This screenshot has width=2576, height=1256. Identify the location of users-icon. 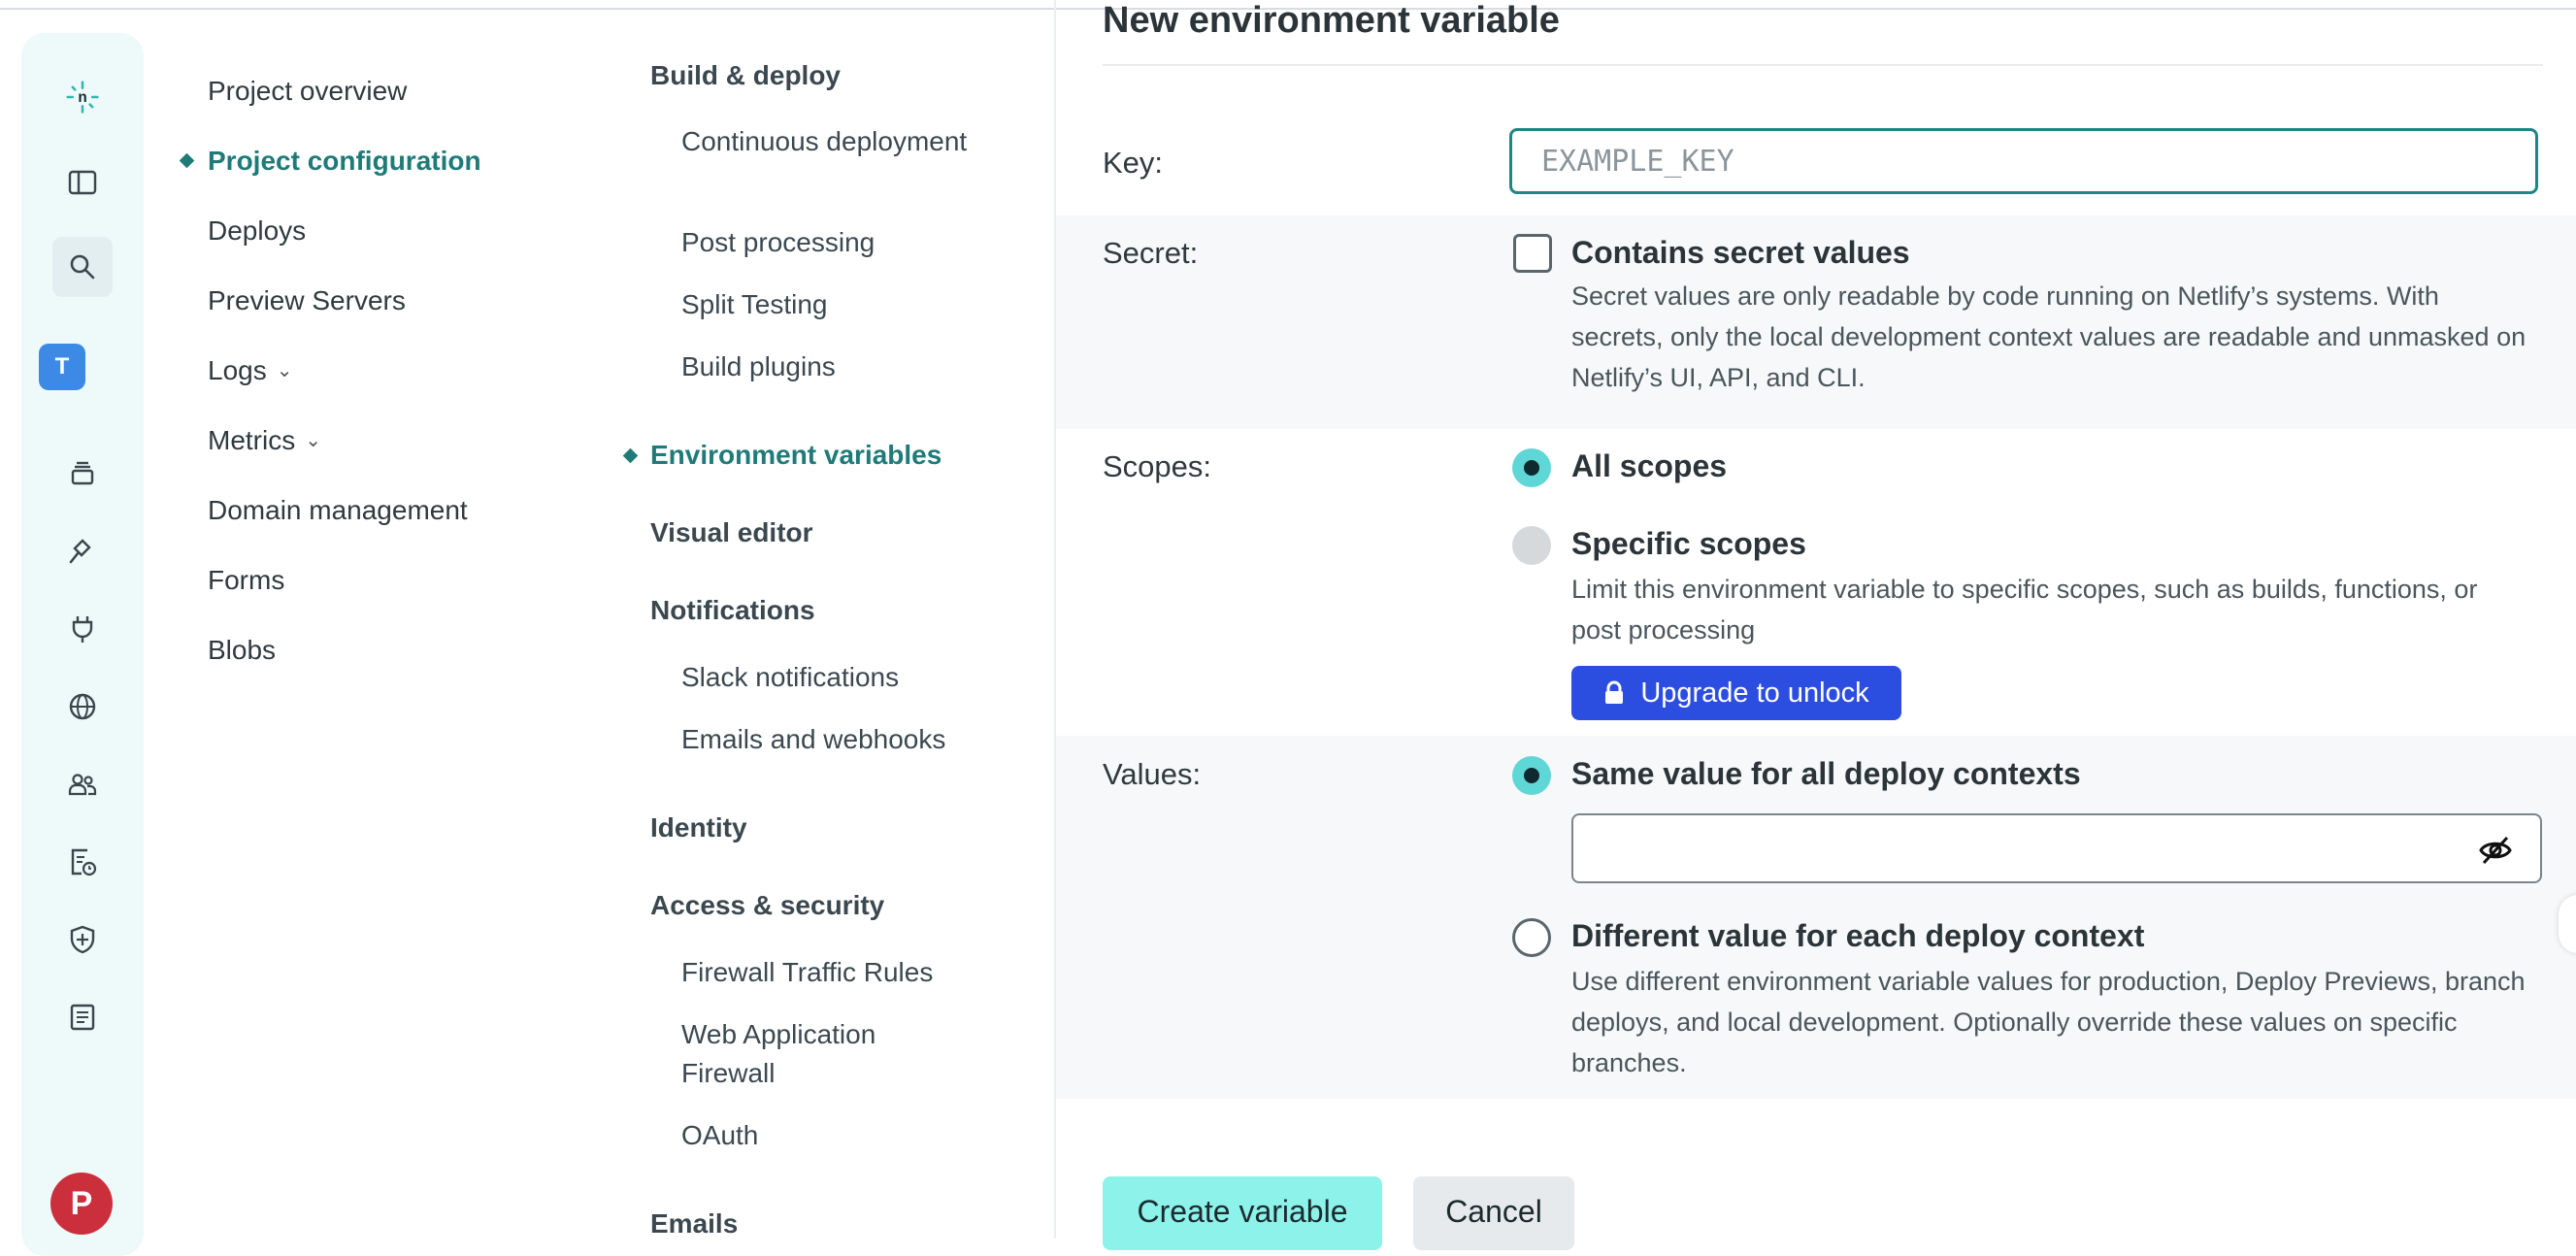
(82, 784).